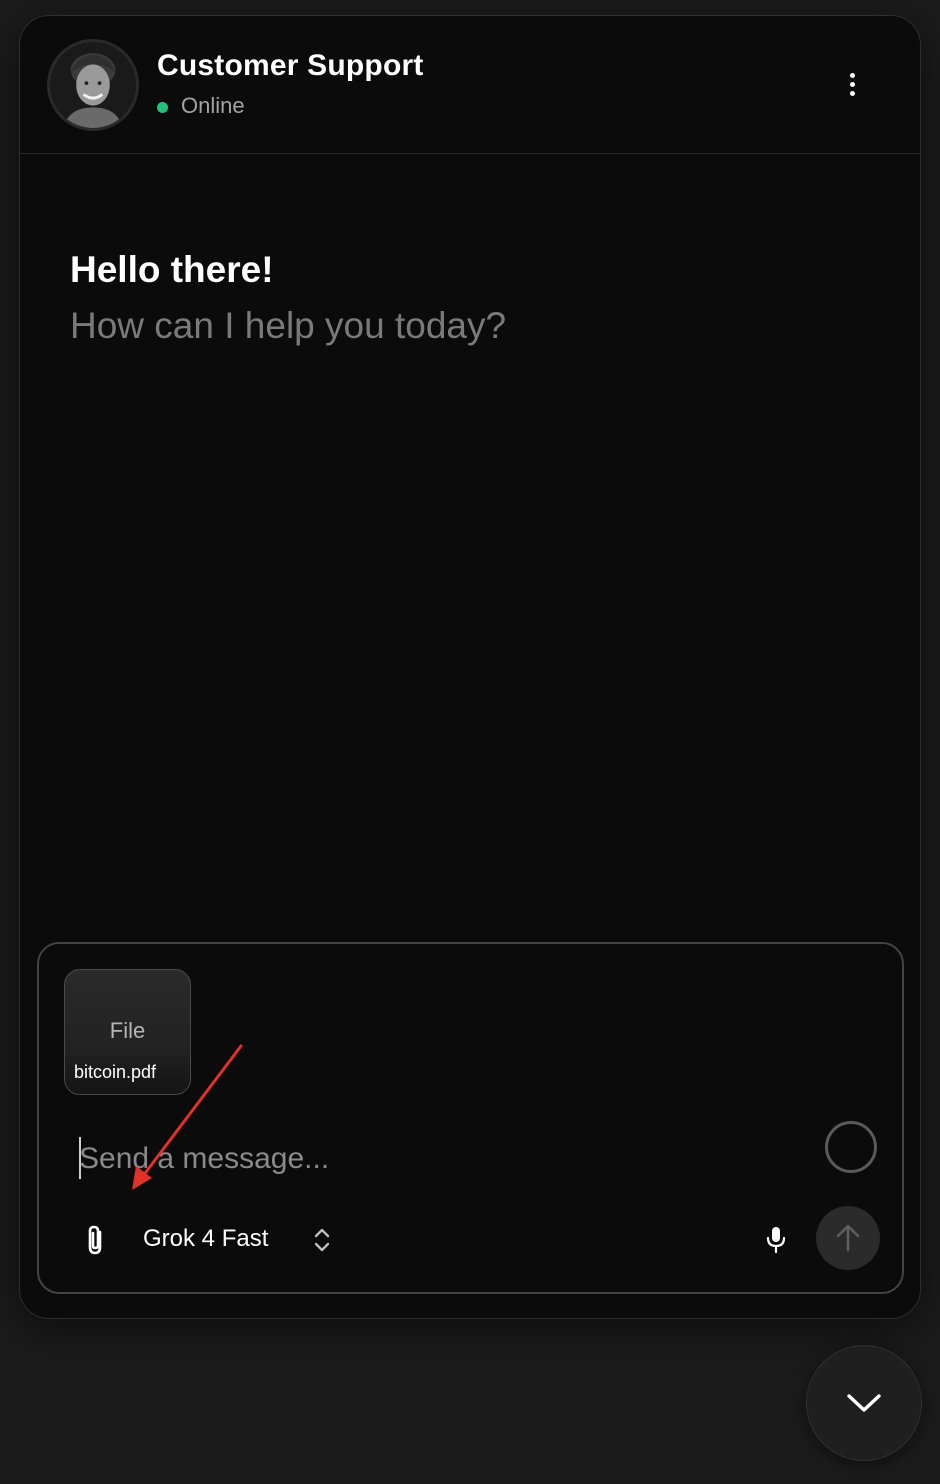 The height and width of the screenshot is (1484, 940). I want to click on arrow-up-icon, so click(848, 1238).